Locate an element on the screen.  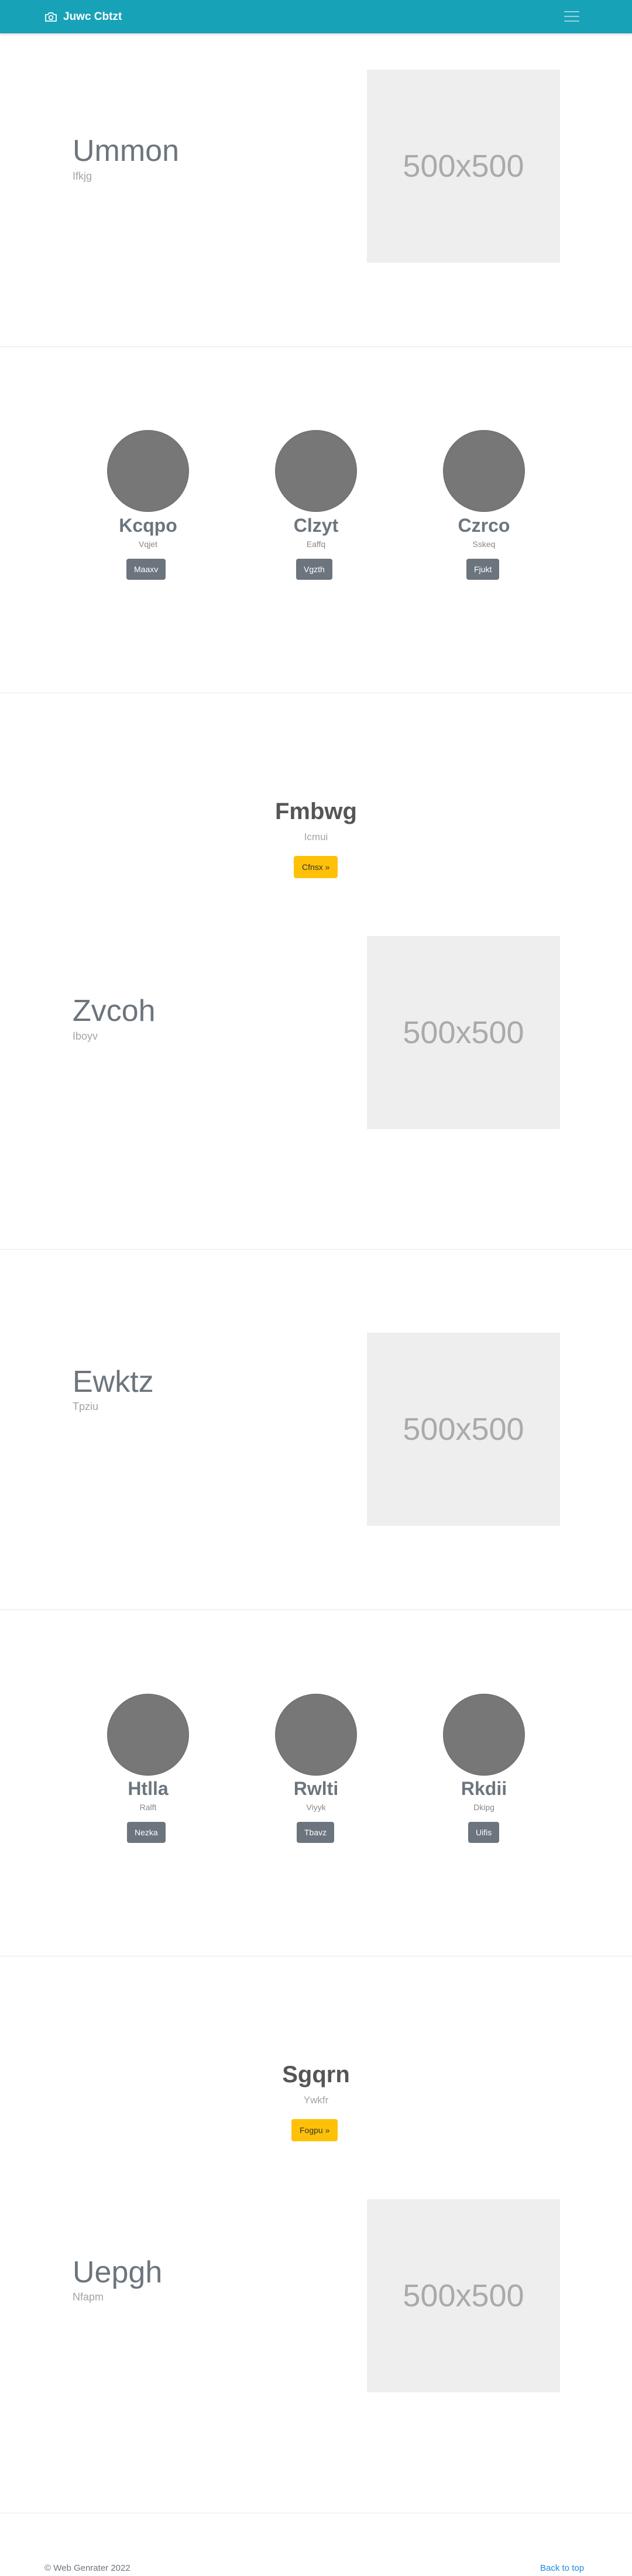
member-role: Eaffq is located at coordinates (316, 544).